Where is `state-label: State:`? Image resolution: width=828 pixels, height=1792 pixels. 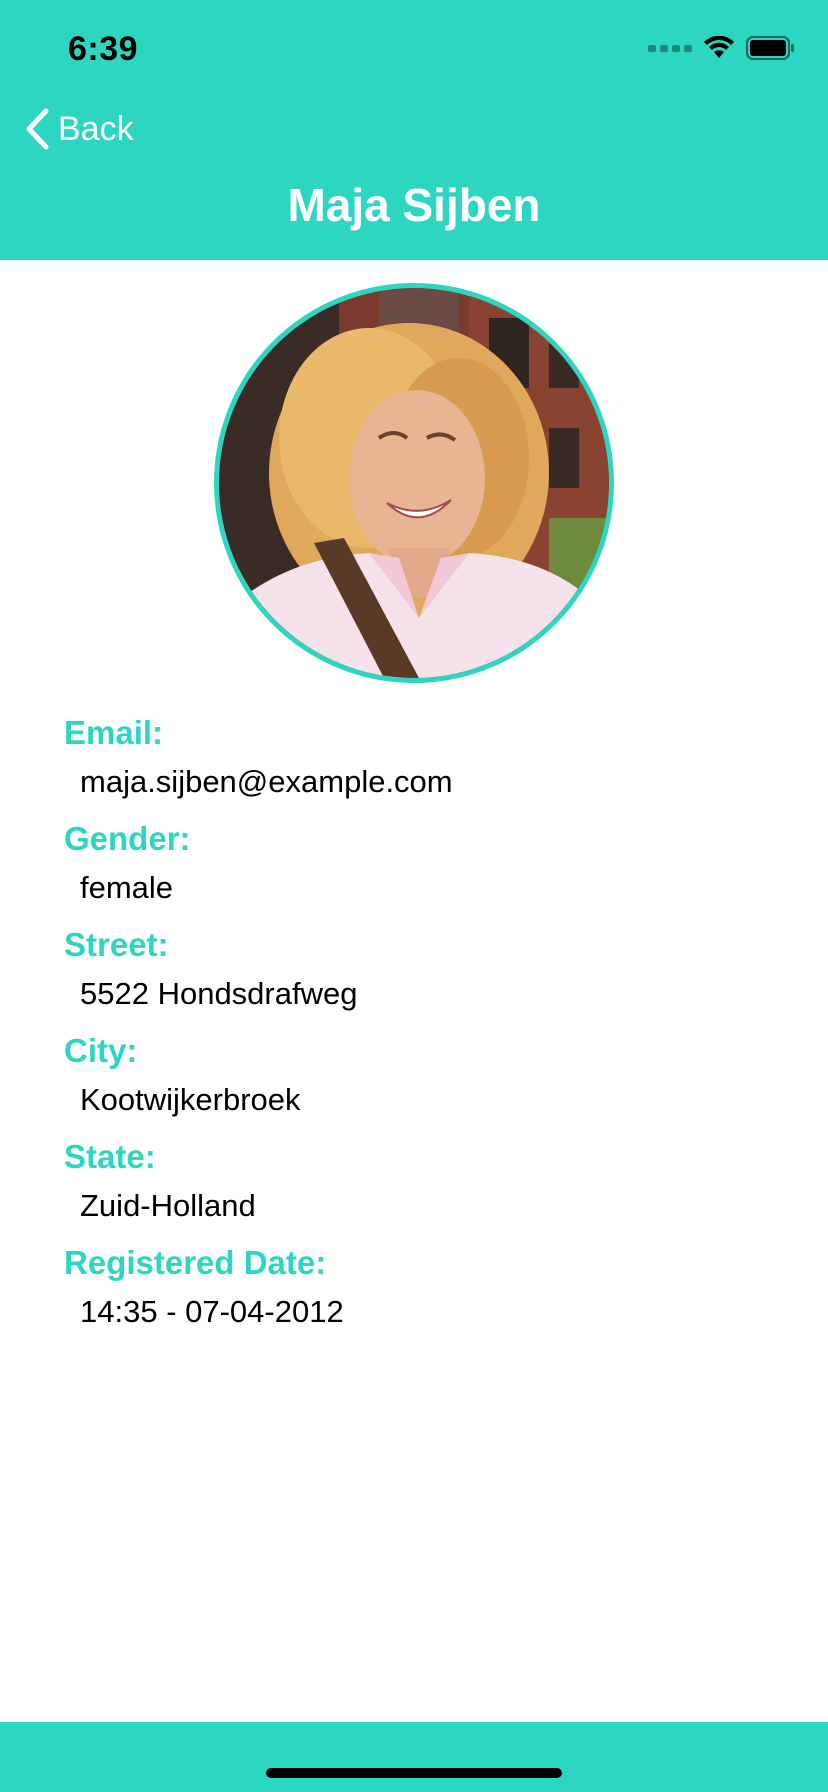 state-label: State: is located at coordinates (110, 1156).